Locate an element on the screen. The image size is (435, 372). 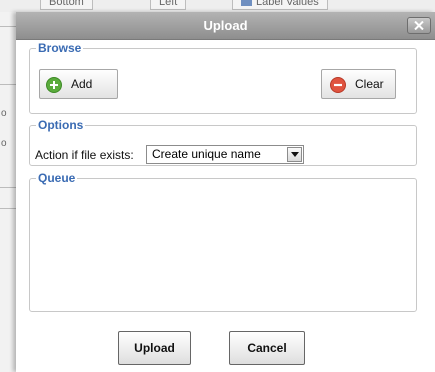
triangle-down-icon is located at coordinates (295, 154).